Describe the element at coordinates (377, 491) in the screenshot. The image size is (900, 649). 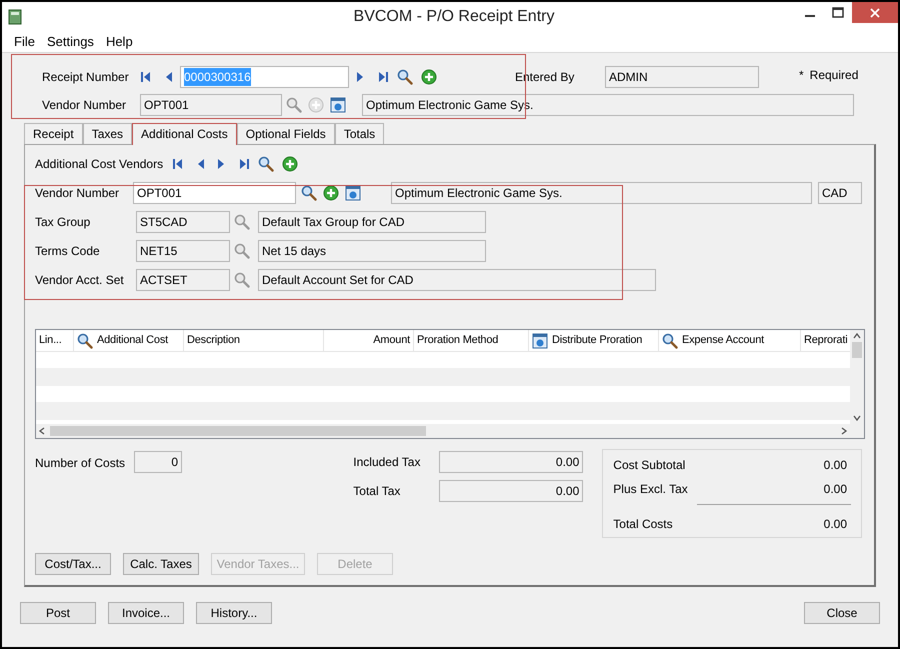
I see `field-label: Total Tax` at that location.